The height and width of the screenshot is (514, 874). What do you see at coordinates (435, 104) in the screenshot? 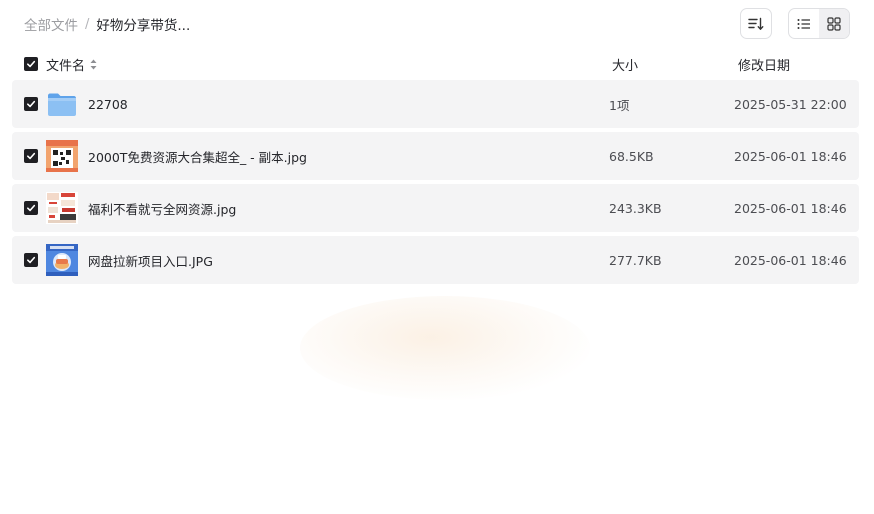
I see `file-row: 22708 1项 2025-05-31 22:00` at bounding box center [435, 104].